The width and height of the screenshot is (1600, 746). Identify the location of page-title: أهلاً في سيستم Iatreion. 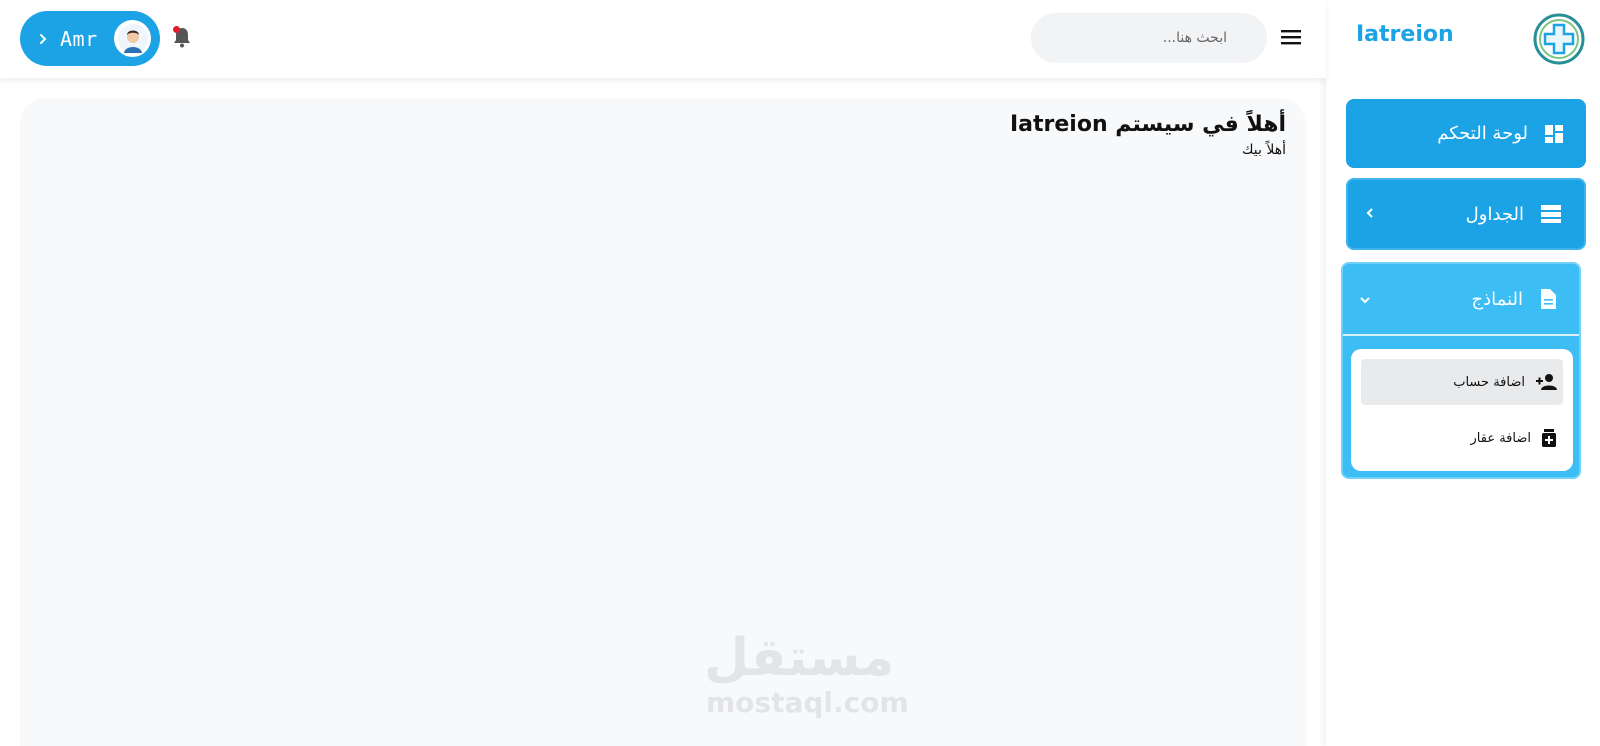
(1147, 124).